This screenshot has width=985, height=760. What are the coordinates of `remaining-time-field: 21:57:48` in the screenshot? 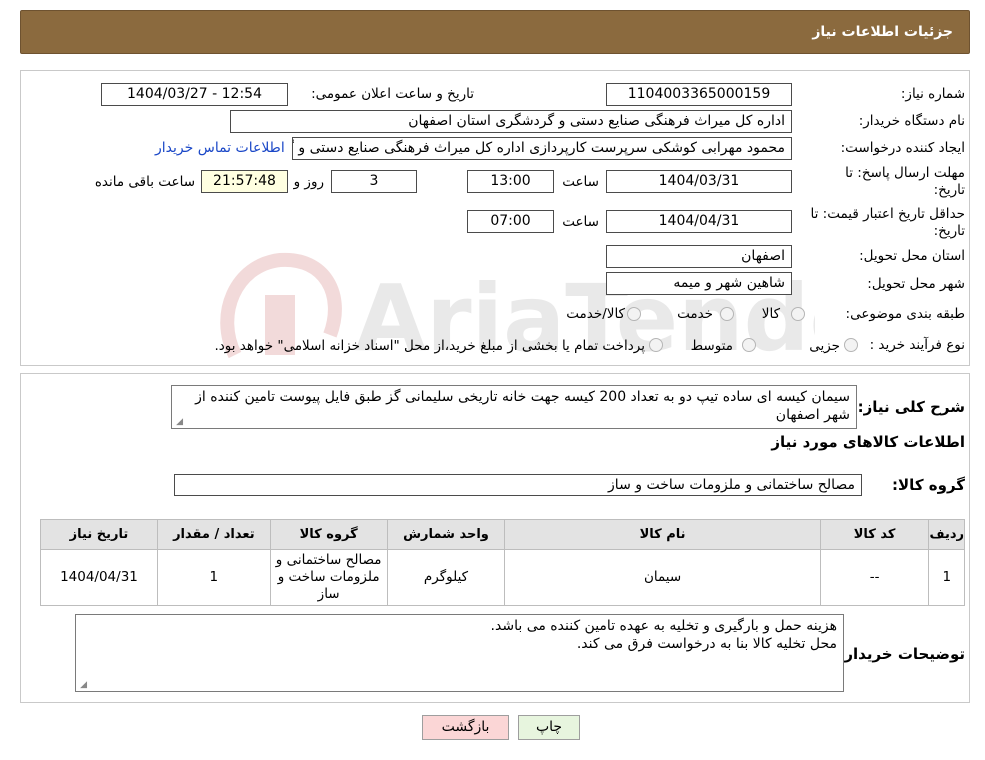 It's located at (244, 181).